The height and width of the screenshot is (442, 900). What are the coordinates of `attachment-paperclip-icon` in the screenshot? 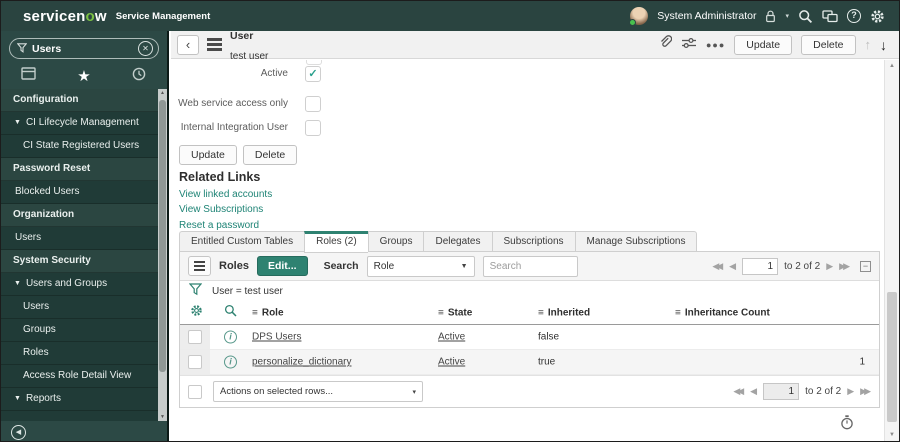 It's located at (665, 44).